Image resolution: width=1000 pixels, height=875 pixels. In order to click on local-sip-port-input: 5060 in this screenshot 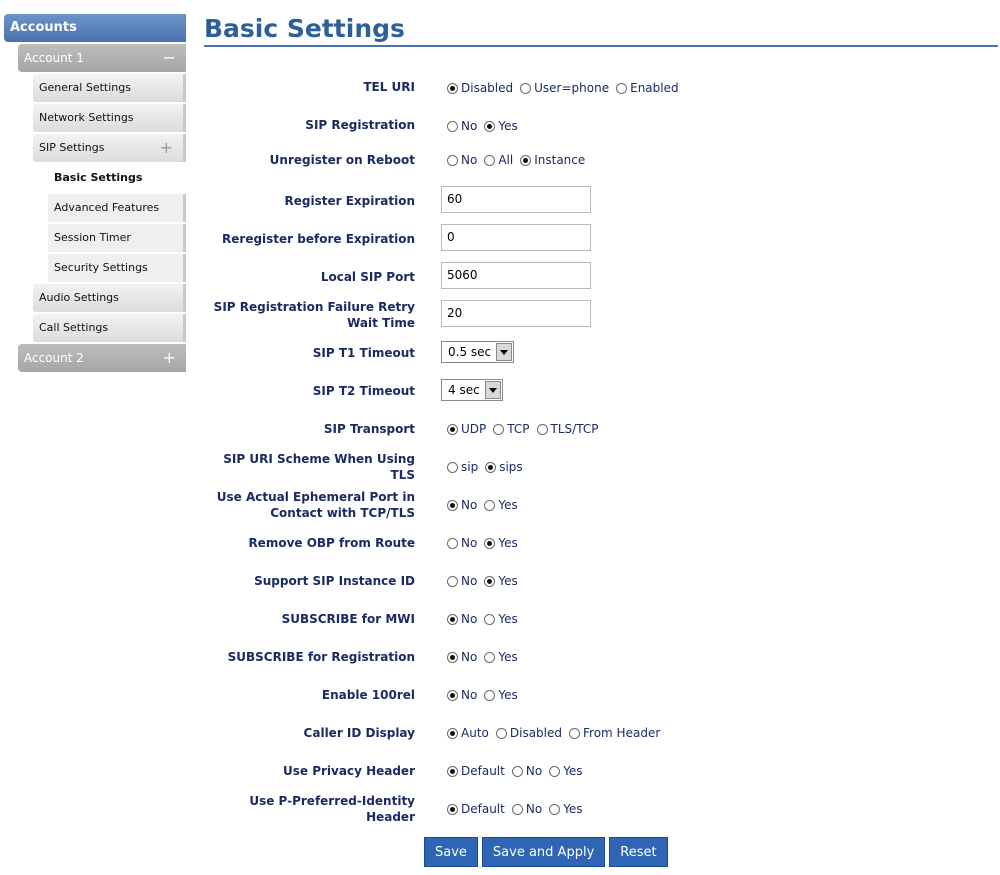, I will do `click(516, 275)`.